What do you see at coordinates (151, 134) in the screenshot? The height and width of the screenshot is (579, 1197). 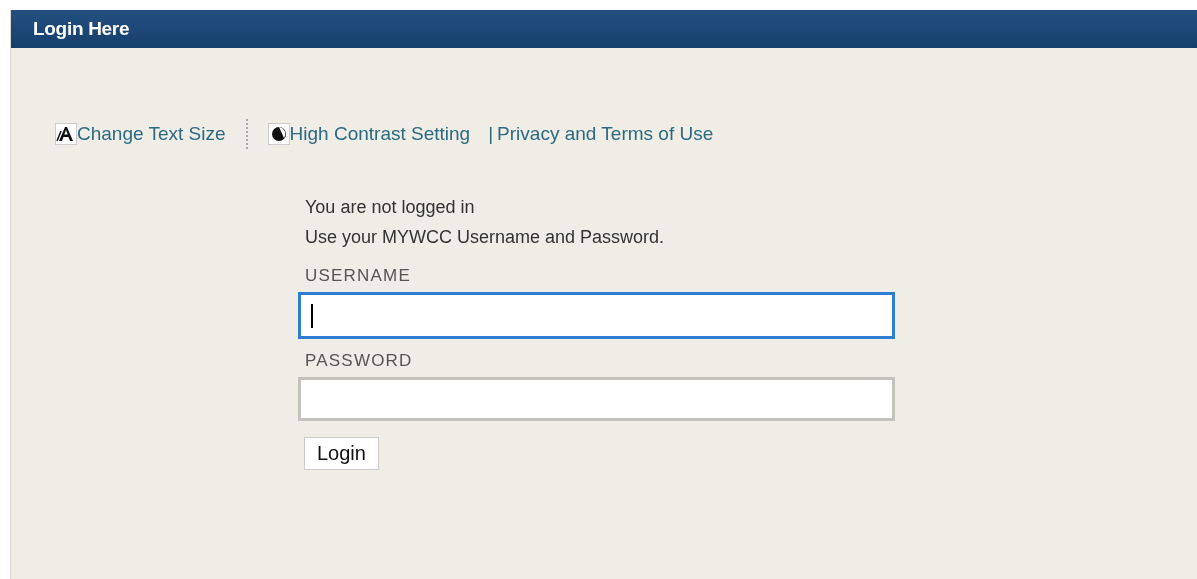 I see `toolbar-link: Change Text Size` at bounding box center [151, 134].